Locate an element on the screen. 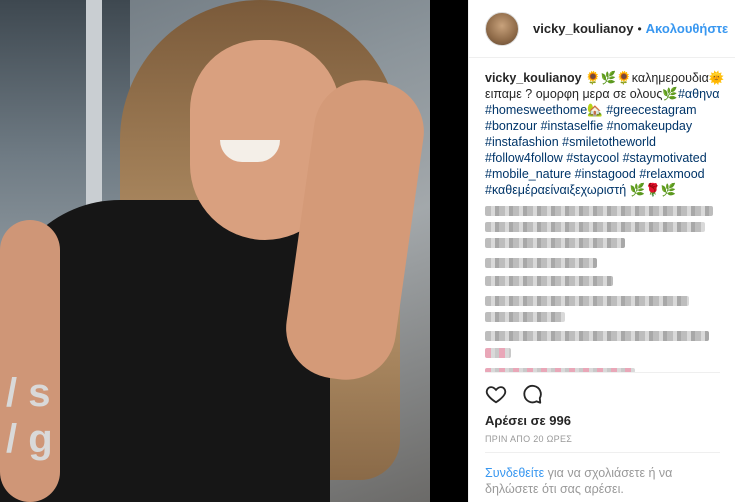  post-actions is located at coordinates (514, 394).